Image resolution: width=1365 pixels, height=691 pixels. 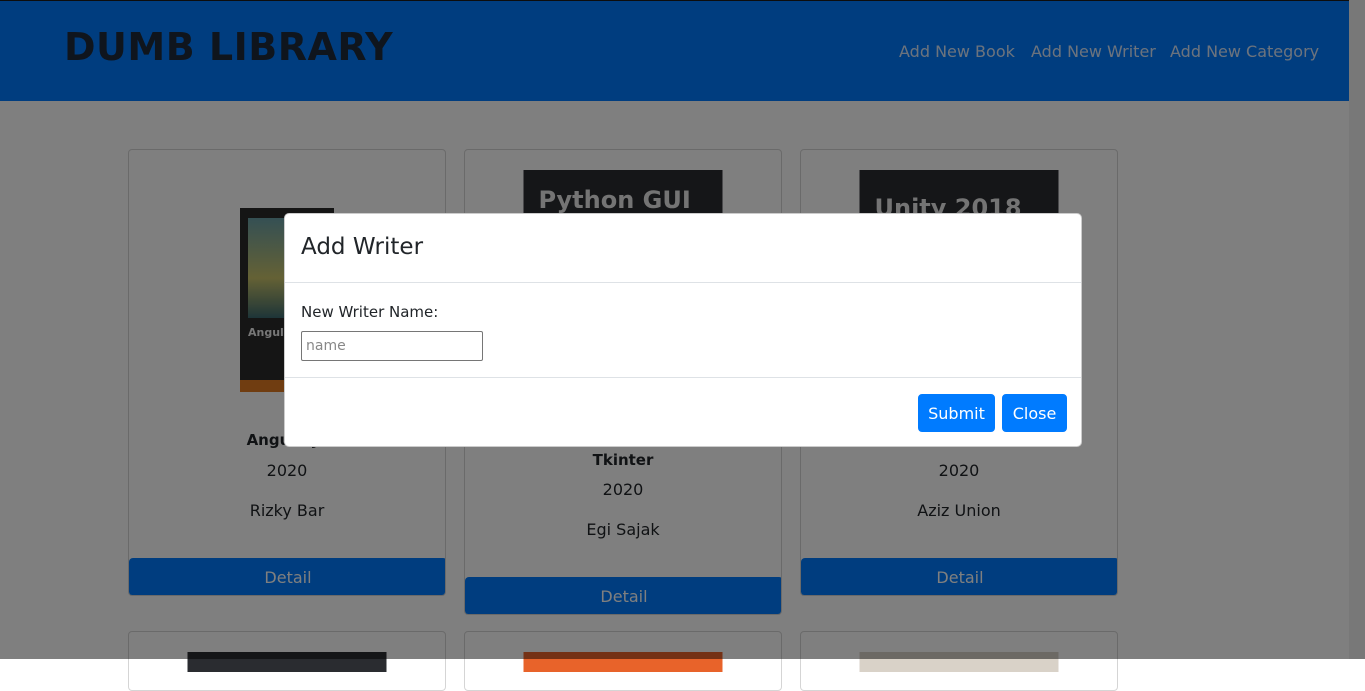 I want to click on writer-name-label: New Writer Name:, so click(x=370, y=312).